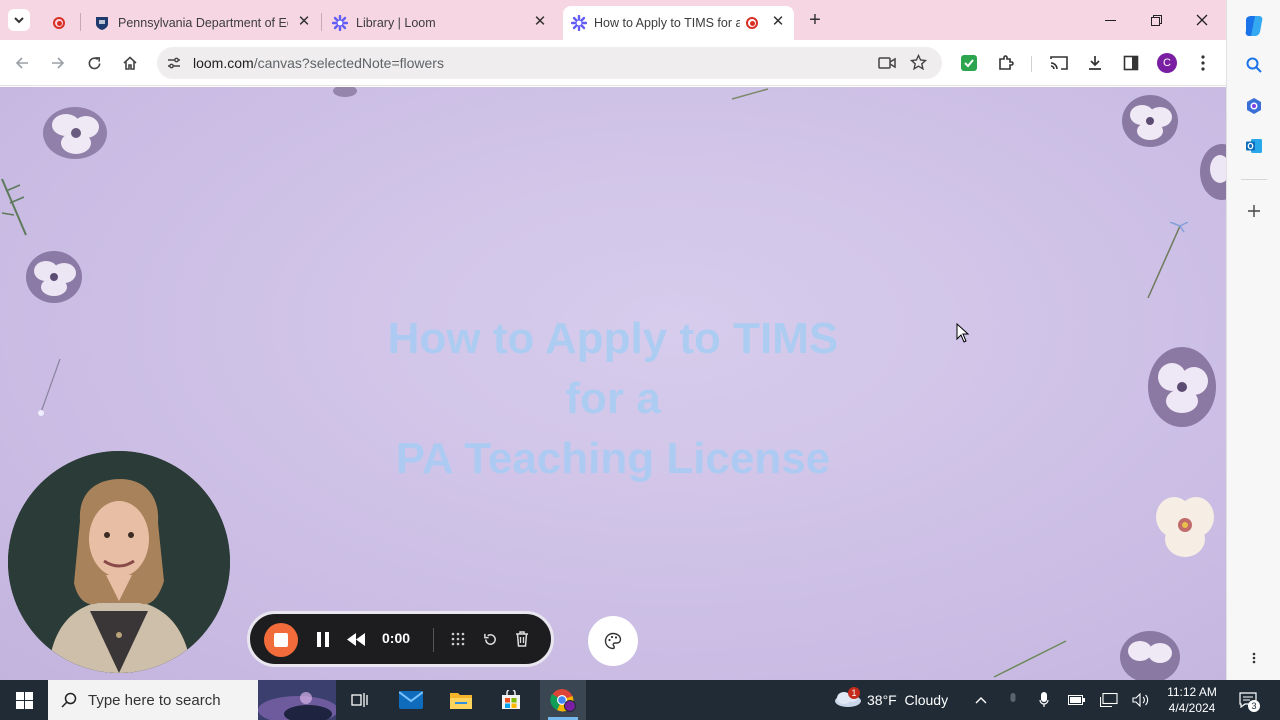  I want to click on taskbar-search-box: Type here to search, so click(192, 700).